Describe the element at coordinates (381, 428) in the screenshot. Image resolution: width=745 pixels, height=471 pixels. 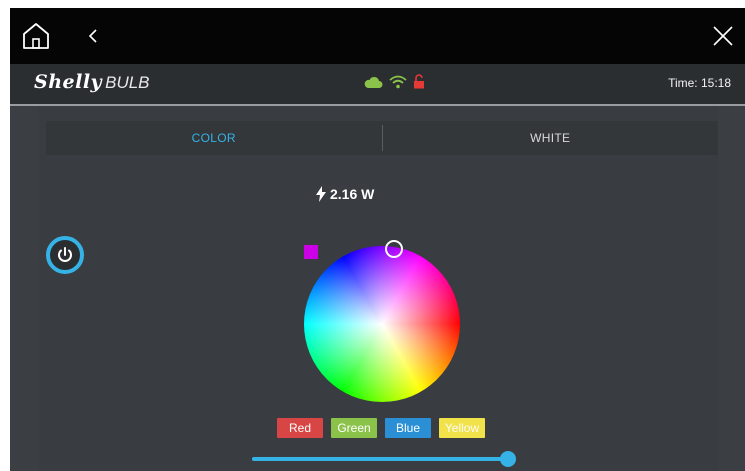
I see `color-presets: Red Green Blue Yellow` at that location.